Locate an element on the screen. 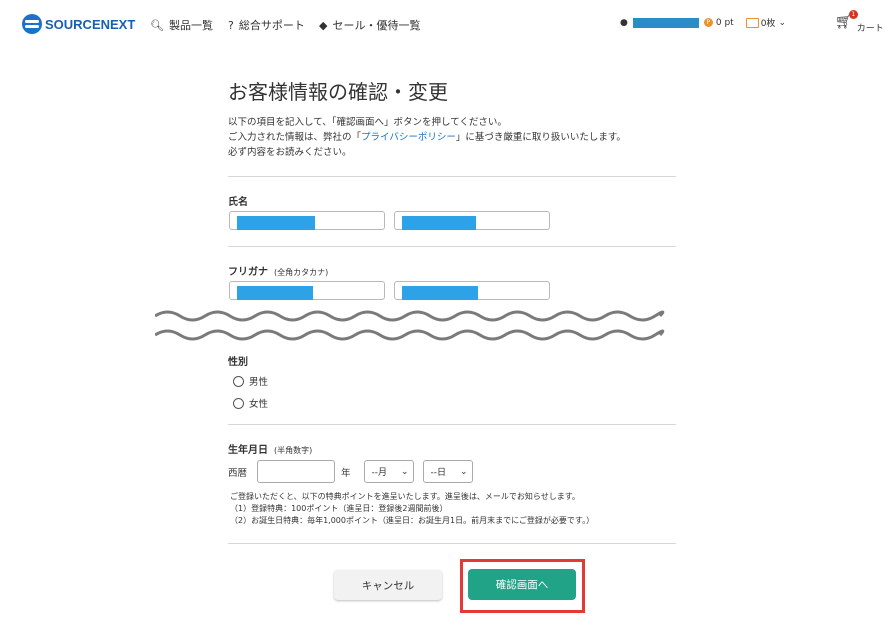  kana-hint: (全角カタカナ) is located at coordinates (301, 272).